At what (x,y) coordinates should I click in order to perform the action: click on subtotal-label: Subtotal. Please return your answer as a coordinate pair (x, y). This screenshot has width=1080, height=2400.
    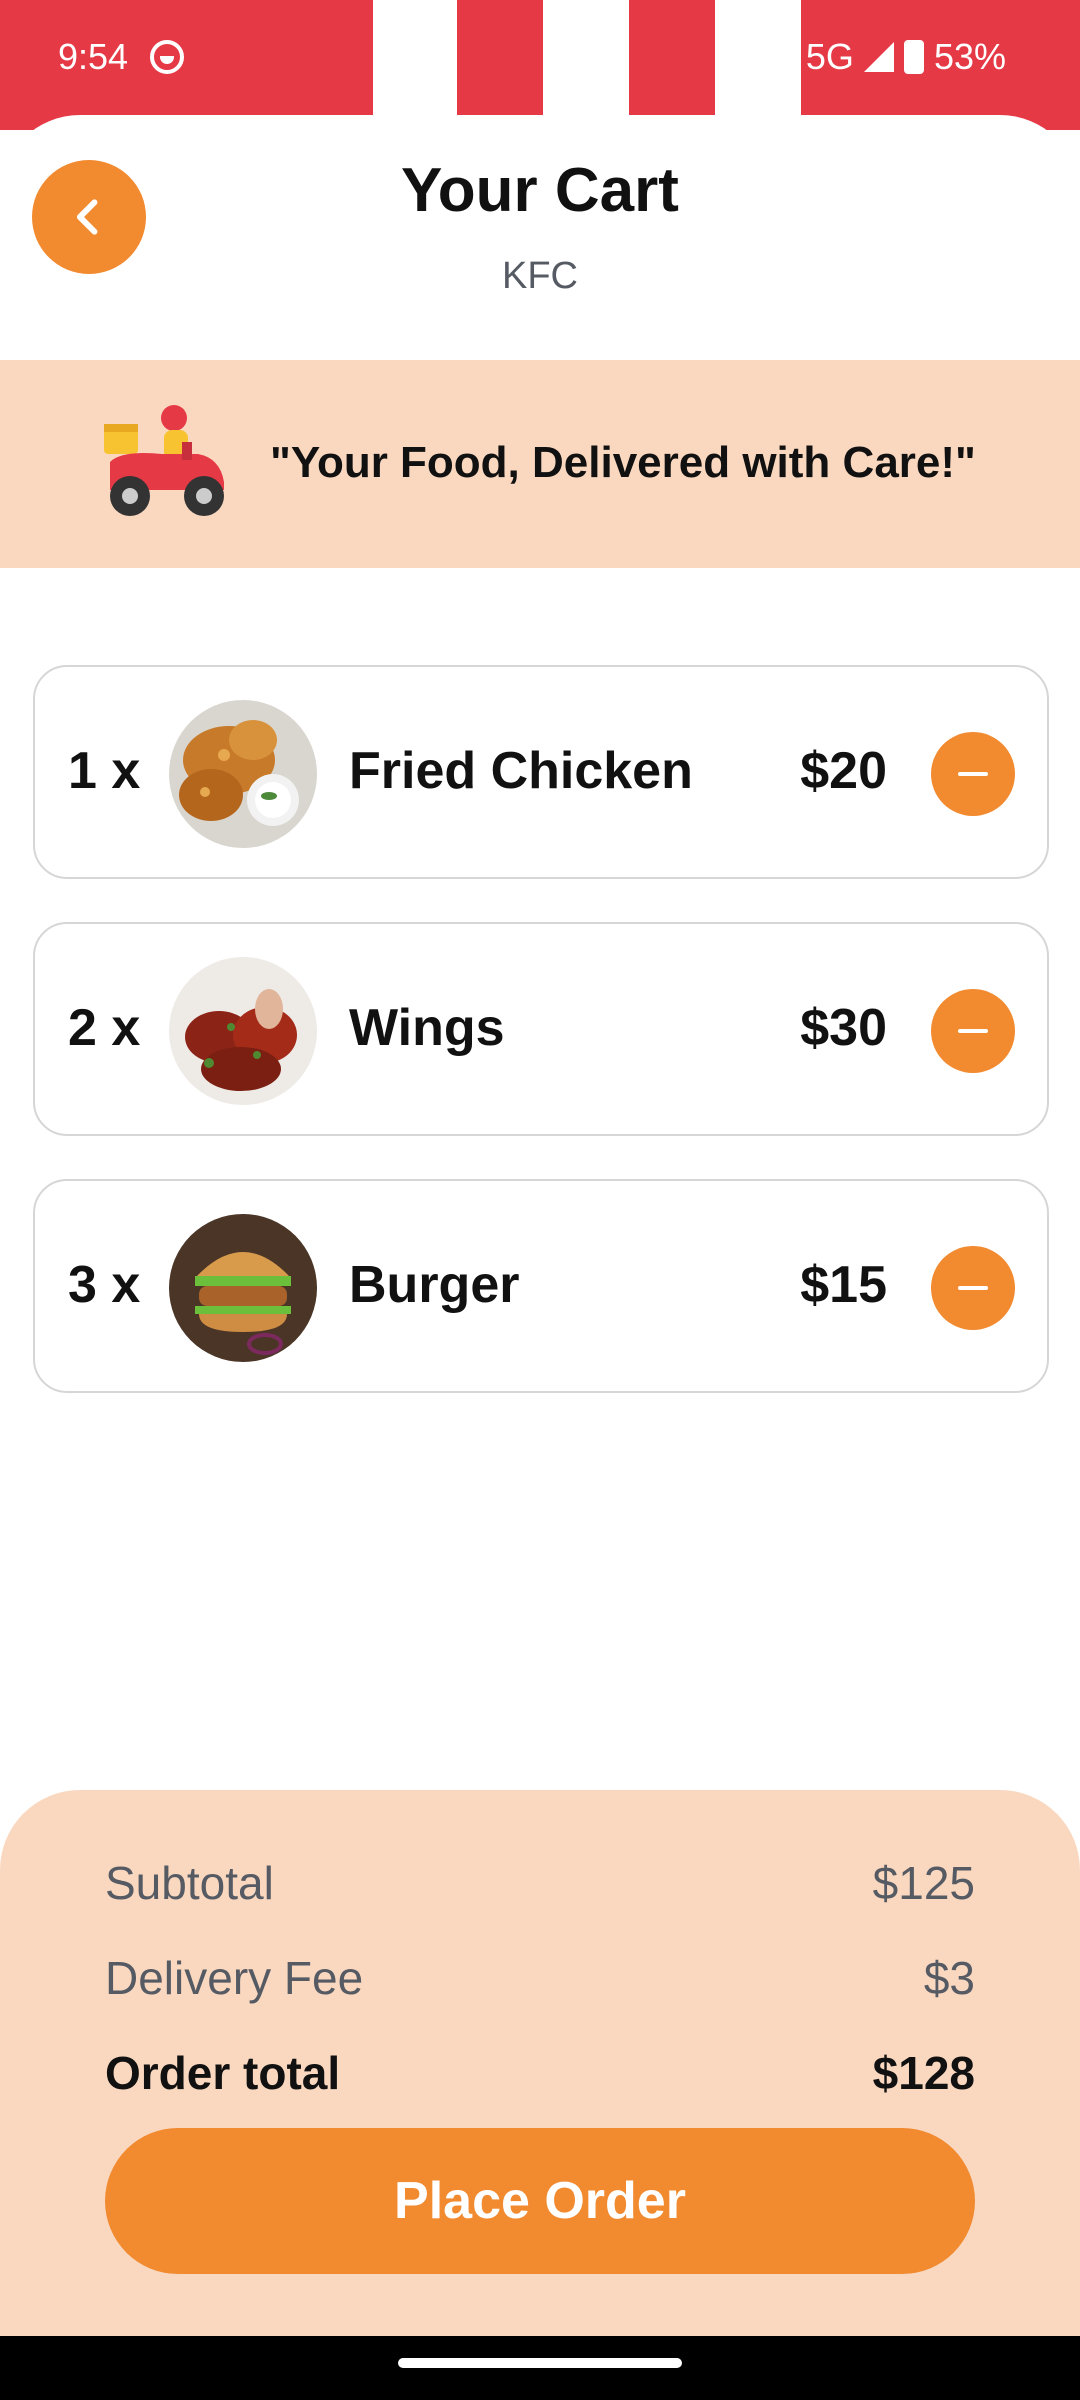
    Looking at the image, I should click on (189, 1883).